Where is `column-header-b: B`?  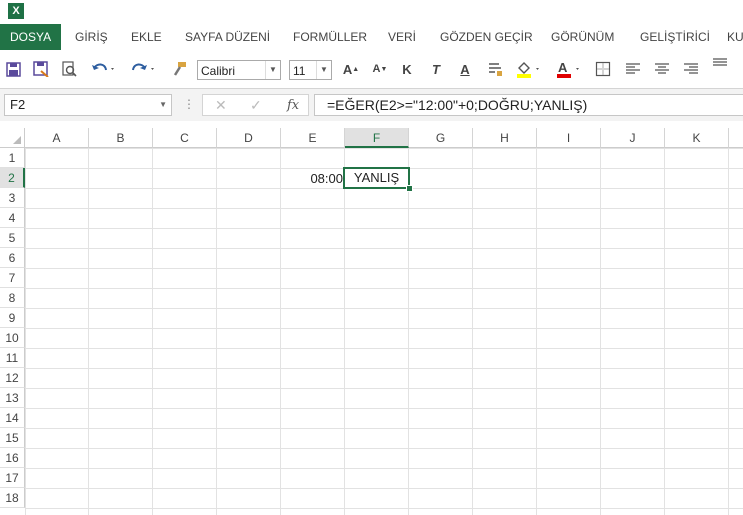 column-header-b: B is located at coordinates (121, 138).